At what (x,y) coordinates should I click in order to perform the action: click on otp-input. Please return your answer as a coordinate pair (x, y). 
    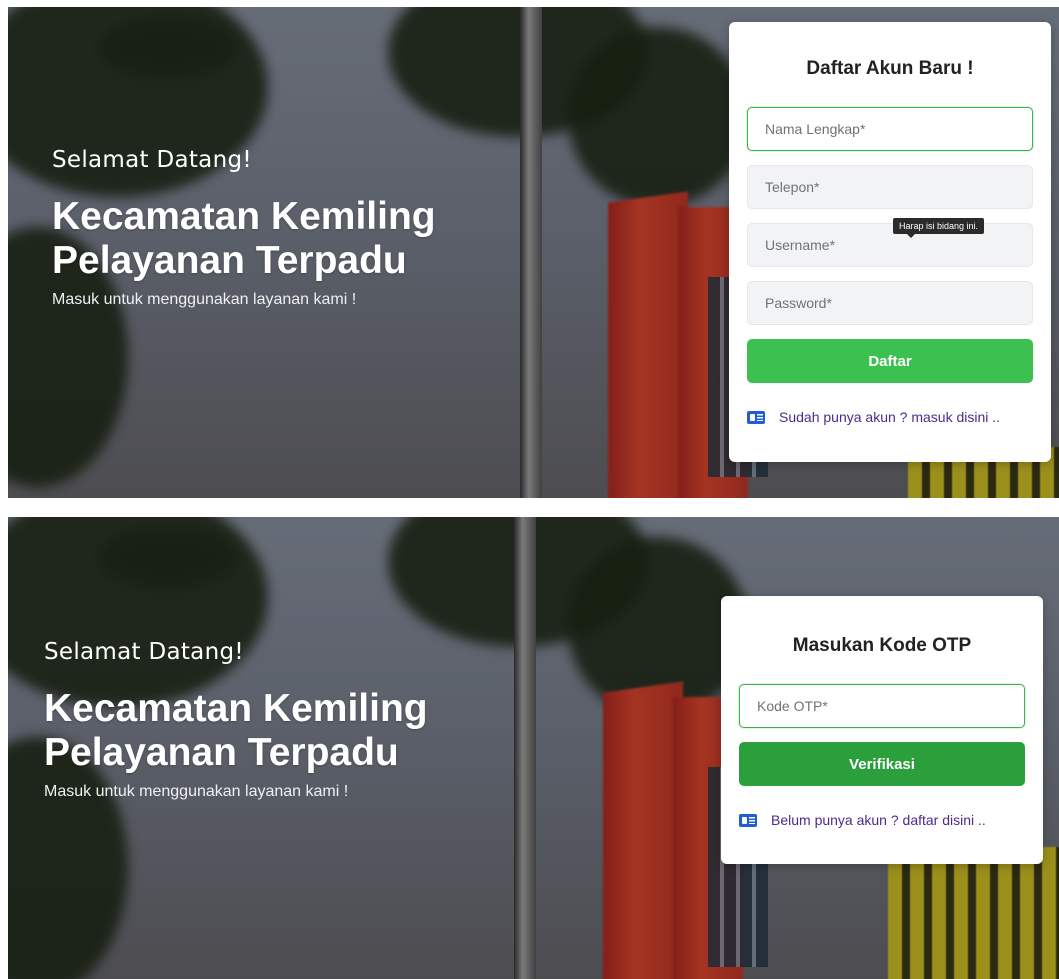
    Looking at the image, I should click on (882, 706).